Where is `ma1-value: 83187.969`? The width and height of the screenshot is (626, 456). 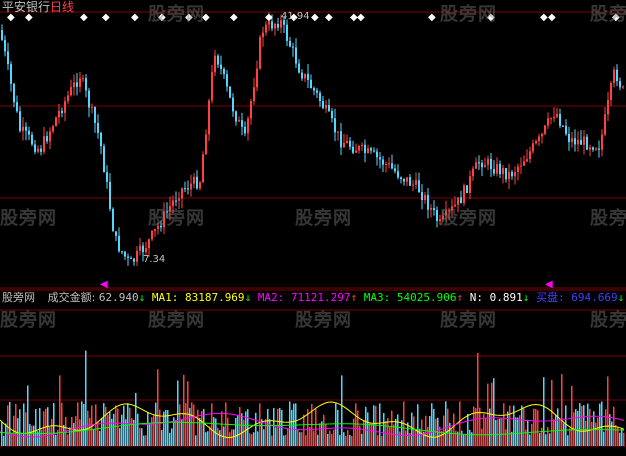
ma1-value: 83187.969 is located at coordinates (214, 297).